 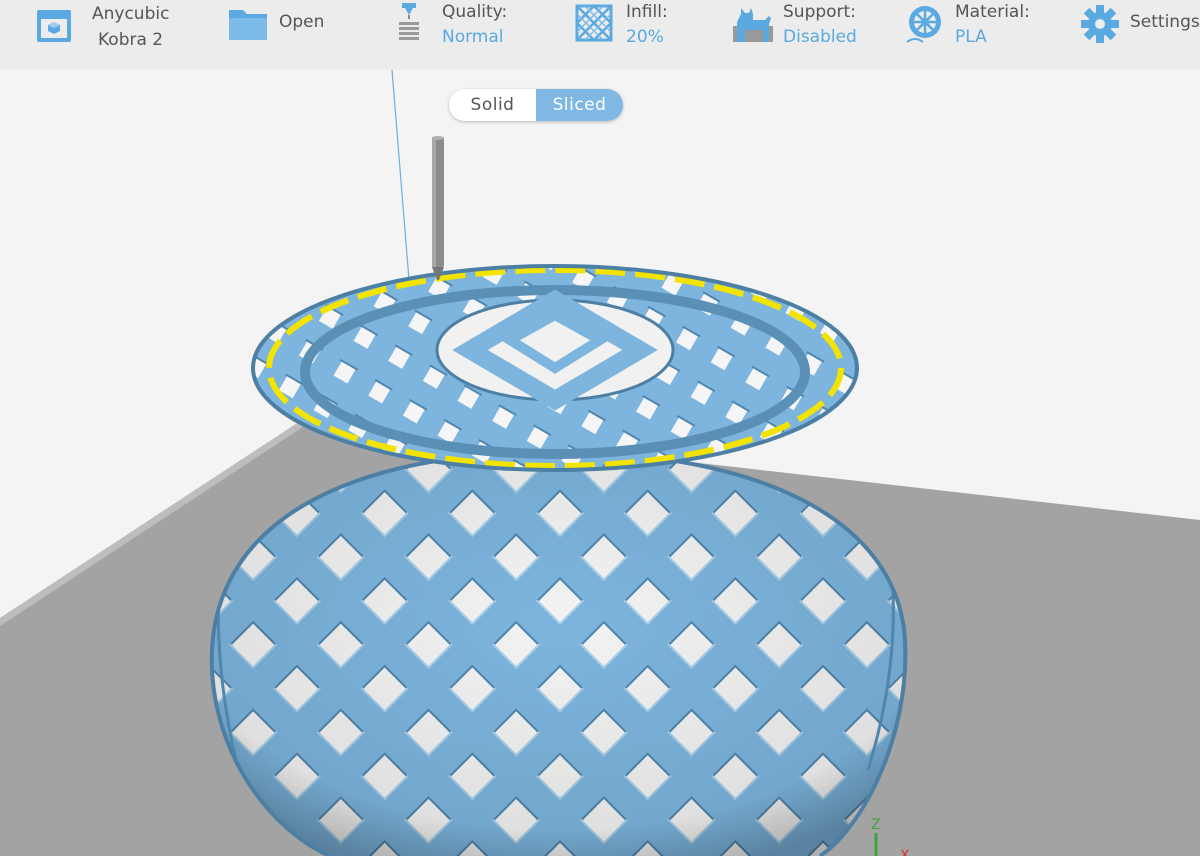 What do you see at coordinates (753, 25) in the screenshot?
I see `support-dog-icon` at bounding box center [753, 25].